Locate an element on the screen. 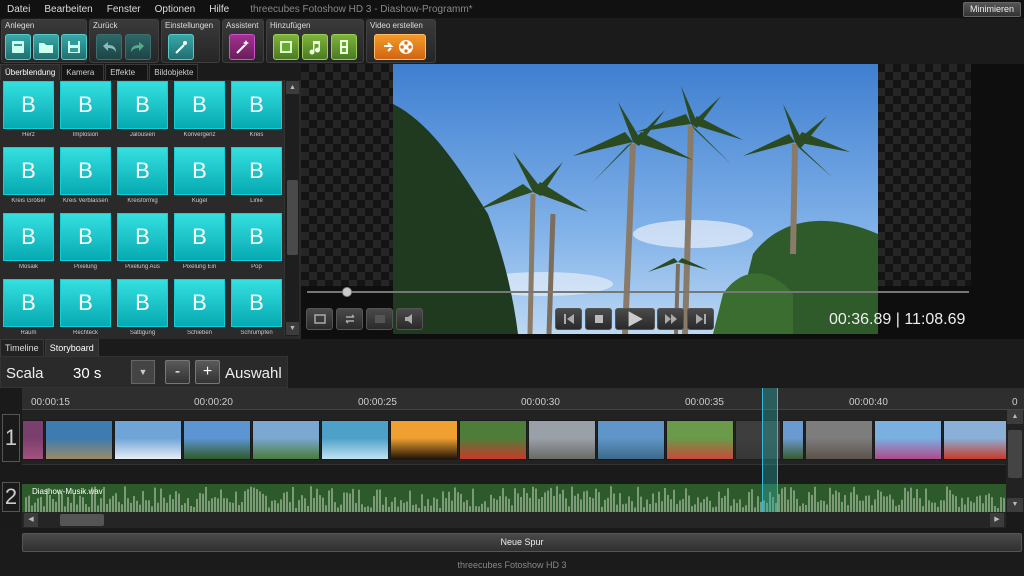  zoom-in-button: + is located at coordinates (207, 372).